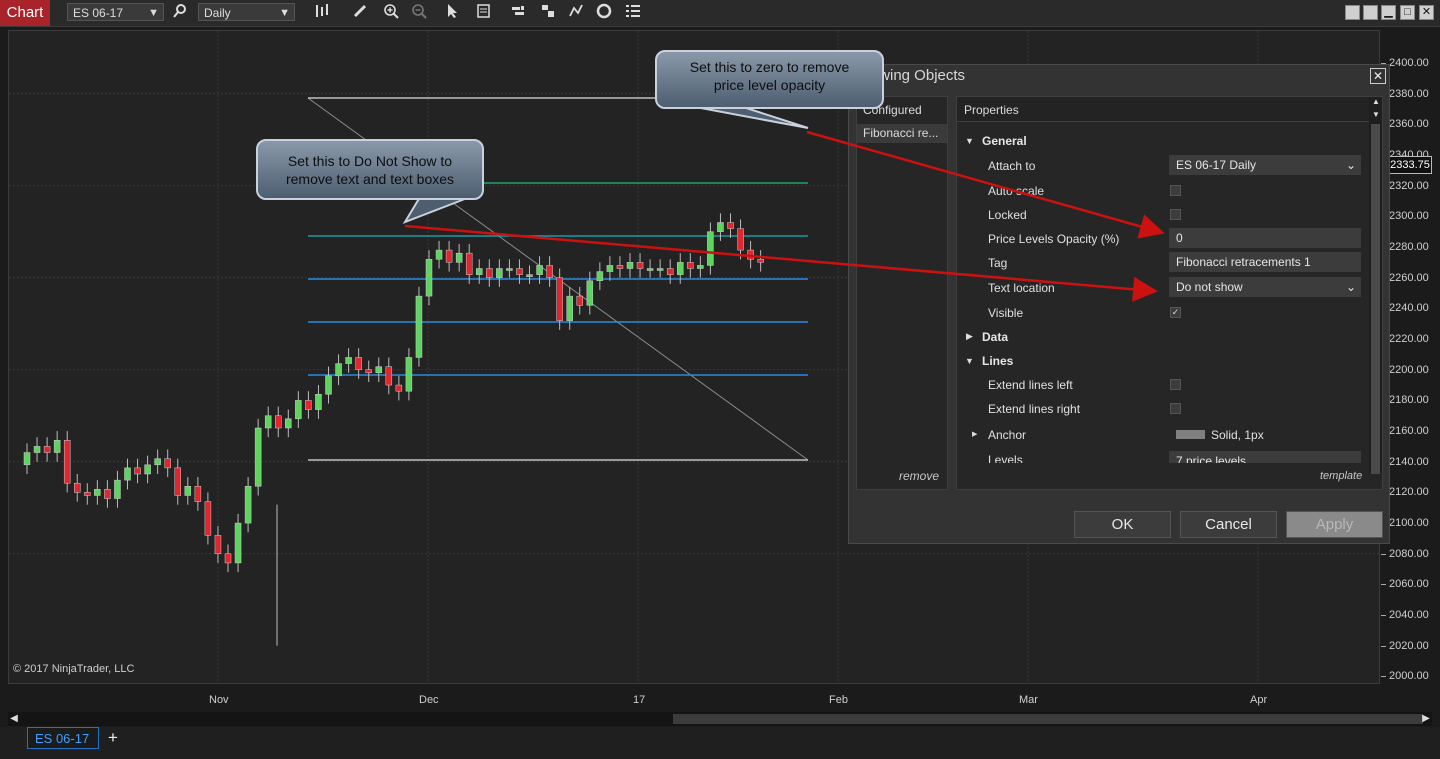 Image resolution: width=1440 pixels, height=759 pixels. I want to click on price-tick-label: 2400.00, so click(1405, 63).